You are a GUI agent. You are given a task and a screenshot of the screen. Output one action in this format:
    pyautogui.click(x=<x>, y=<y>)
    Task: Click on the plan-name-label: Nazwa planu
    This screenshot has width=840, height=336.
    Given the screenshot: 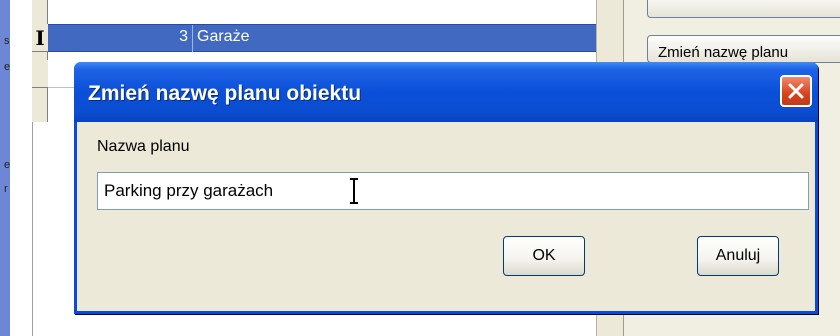 What is the action you would take?
    pyautogui.click(x=143, y=146)
    